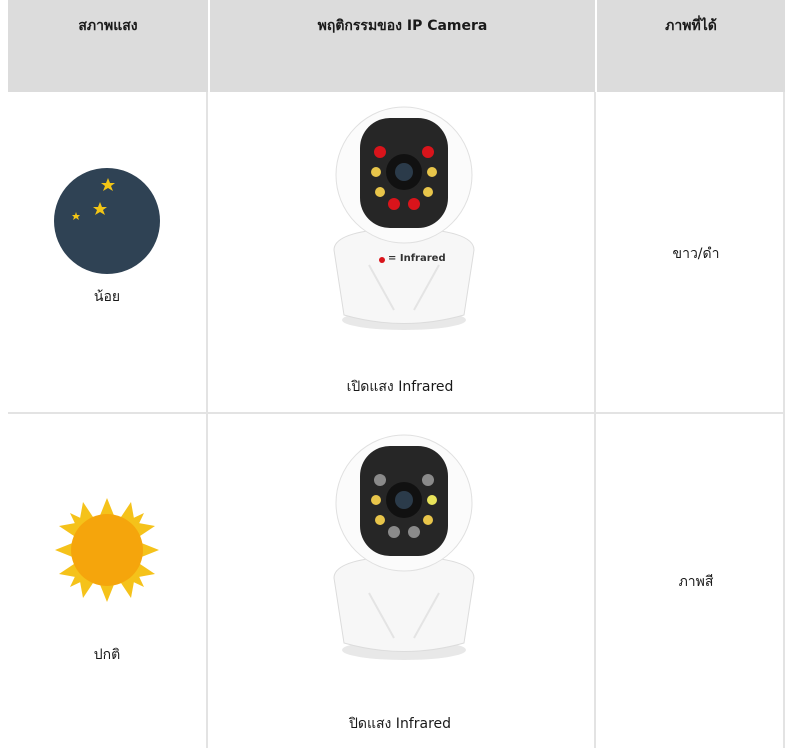 The height and width of the screenshot is (748, 790). What do you see at coordinates (107, 221) in the screenshot?
I see `moon-stars-icon` at bounding box center [107, 221].